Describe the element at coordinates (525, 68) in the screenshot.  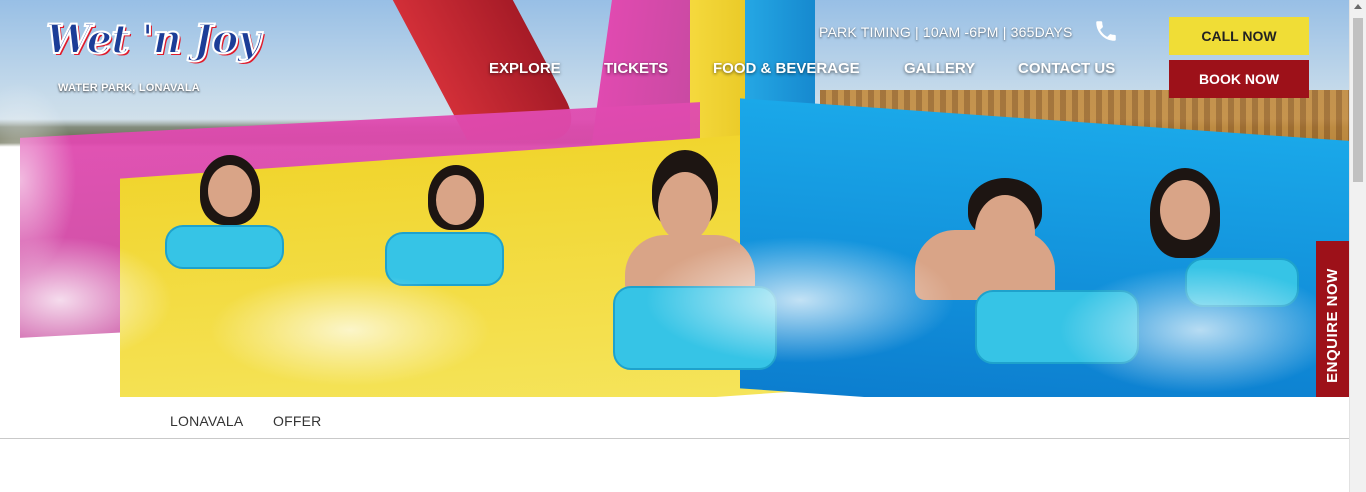
I see `nav-explore: EXPLORE` at that location.